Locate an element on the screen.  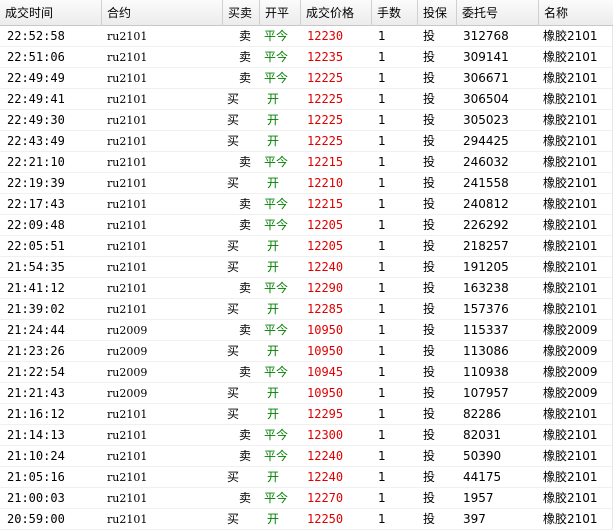
order-id-cell: 309141 is located at coordinates (486, 57).